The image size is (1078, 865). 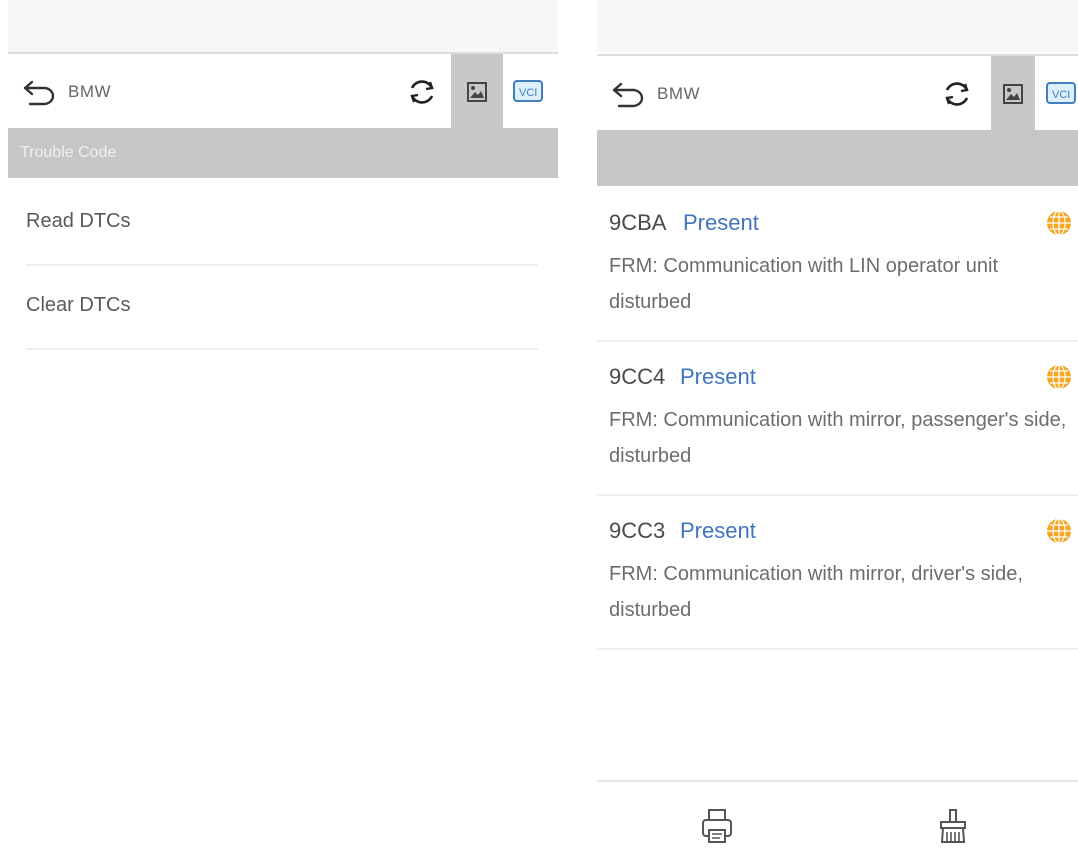 I want to click on bottom-action-bar, so click(x=837, y=822).